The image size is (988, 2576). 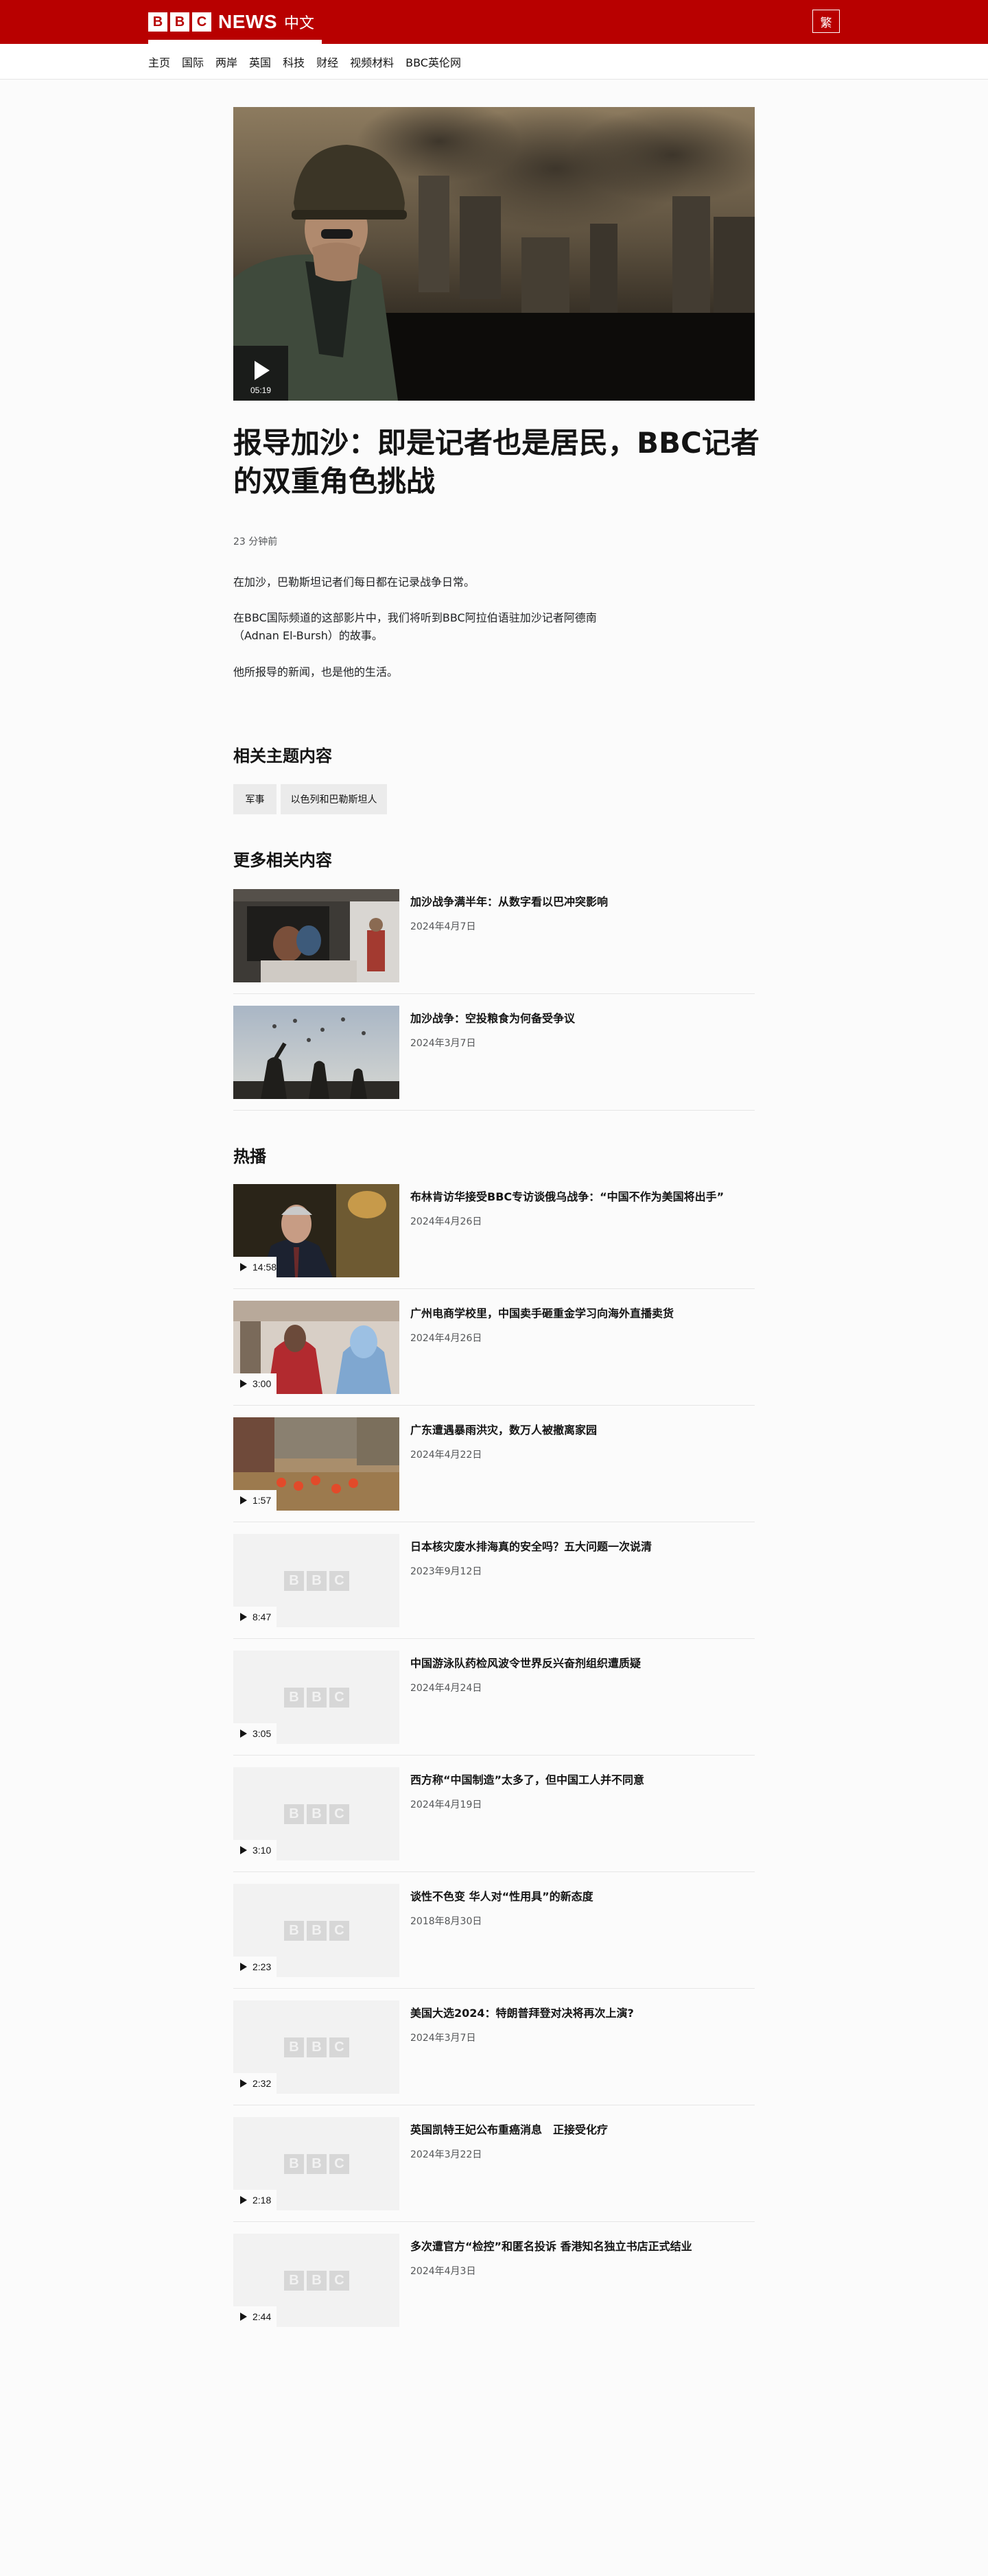 I want to click on video-duration-badge: 2:32, so click(x=255, y=2083).